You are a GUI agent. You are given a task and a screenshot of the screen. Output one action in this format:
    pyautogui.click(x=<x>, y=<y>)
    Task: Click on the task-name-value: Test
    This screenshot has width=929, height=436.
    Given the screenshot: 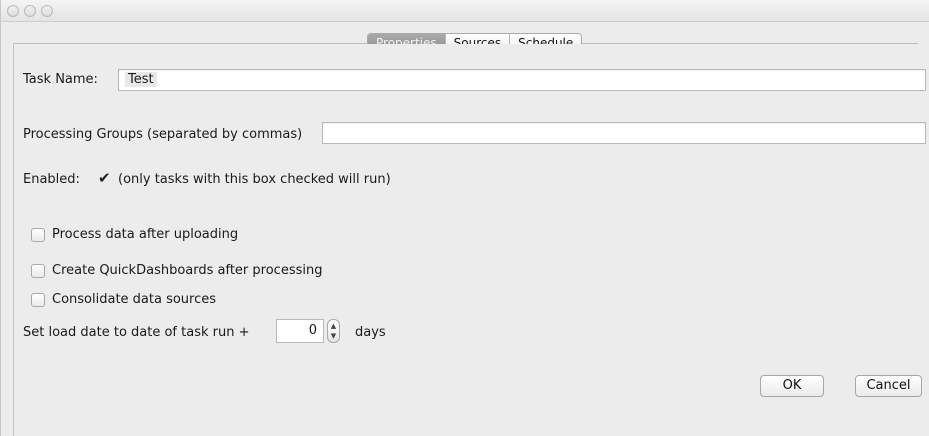 What is the action you would take?
    pyautogui.click(x=141, y=79)
    